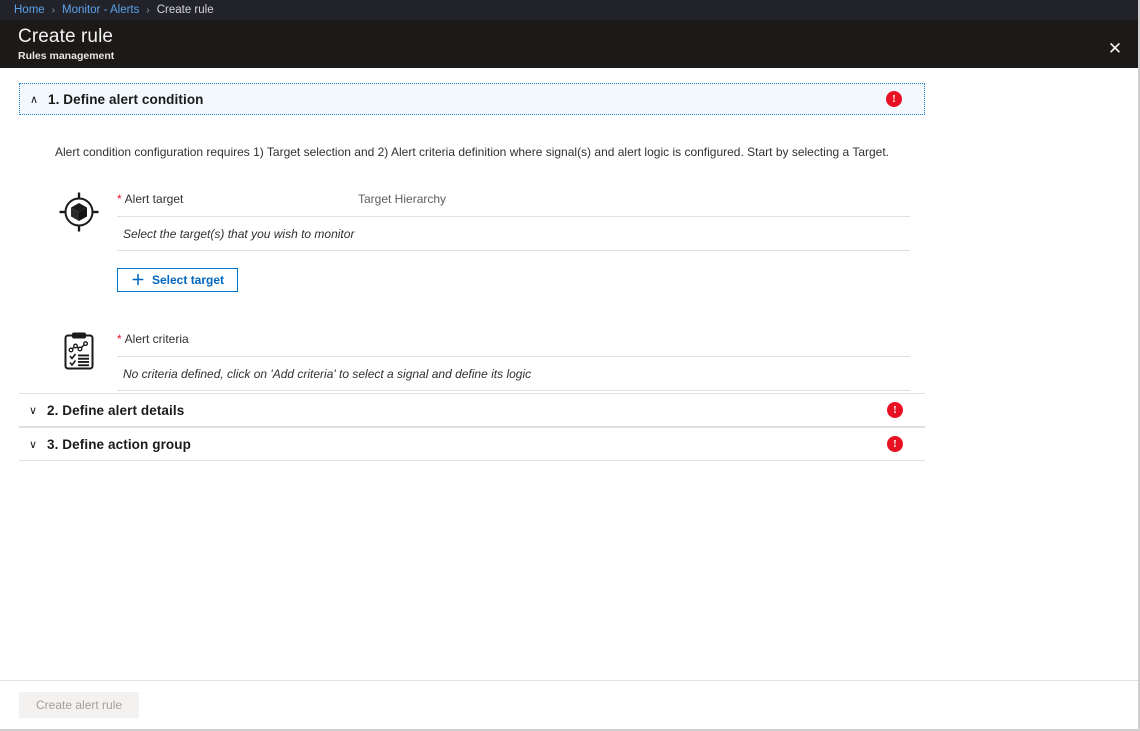 This screenshot has height=731, width=1140. Describe the element at coordinates (156, 339) in the screenshot. I see `alert-criteria-label: Alert criteria` at that location.